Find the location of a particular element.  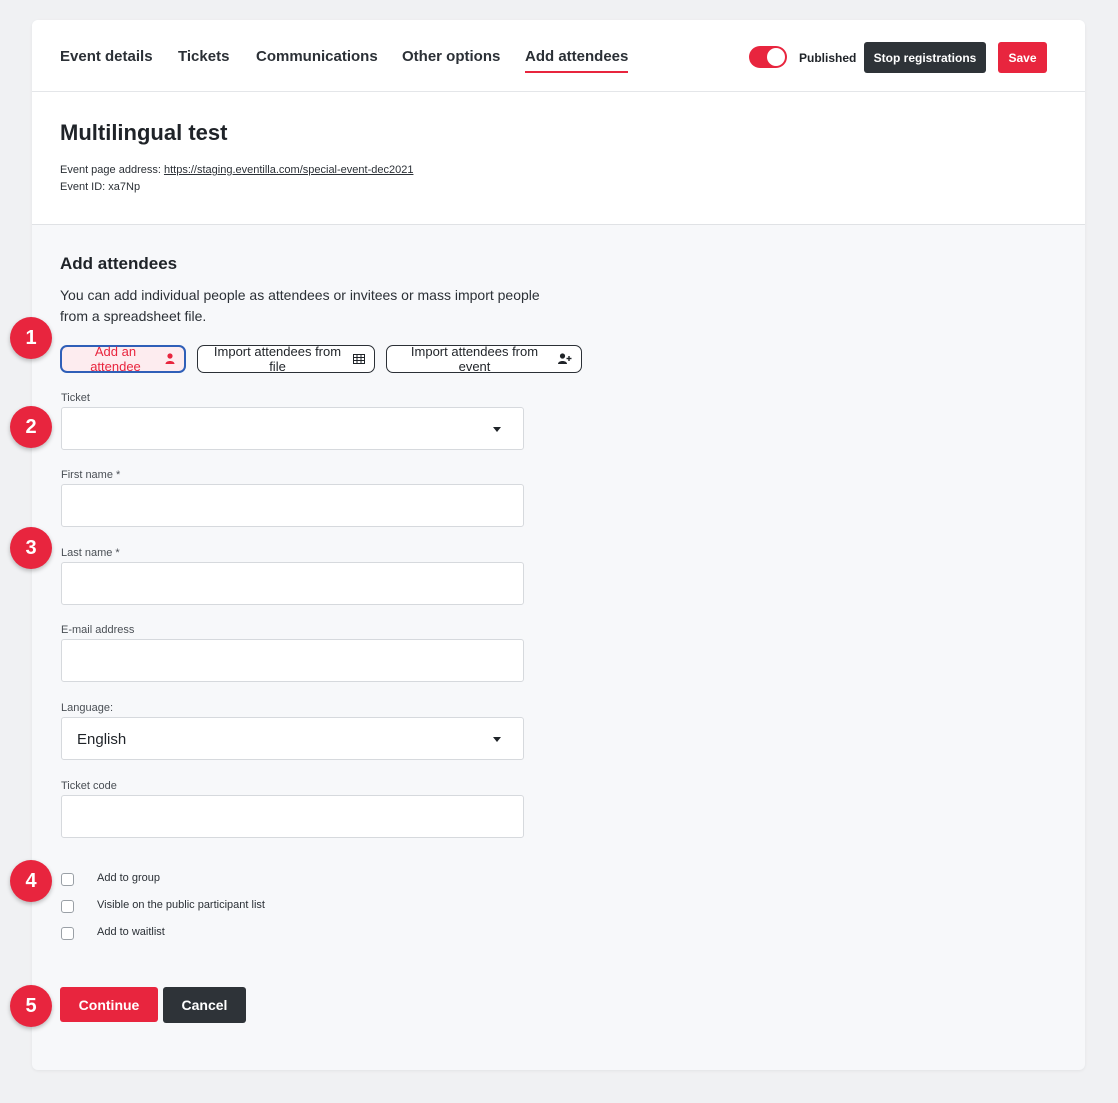

user-plus-icon is located at coordinates (565, 359).